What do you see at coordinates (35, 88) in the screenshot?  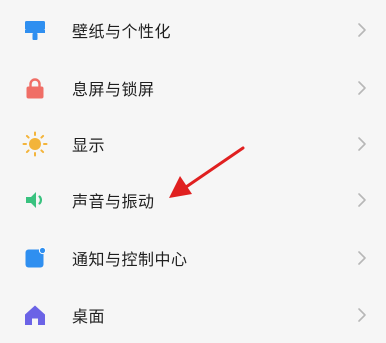 I see `lock-icon` at bounding box center [35, 88].